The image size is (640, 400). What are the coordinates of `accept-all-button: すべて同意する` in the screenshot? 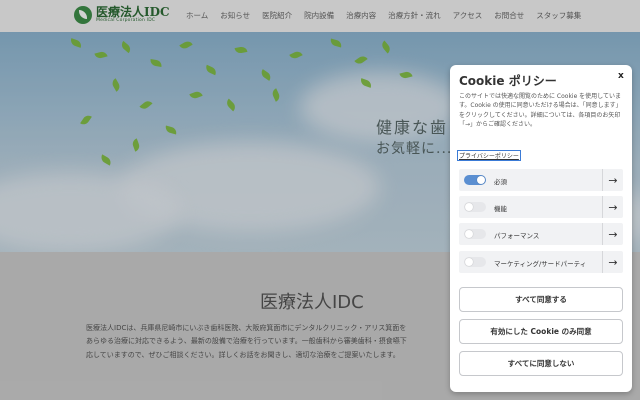 It's located at (541, 299).